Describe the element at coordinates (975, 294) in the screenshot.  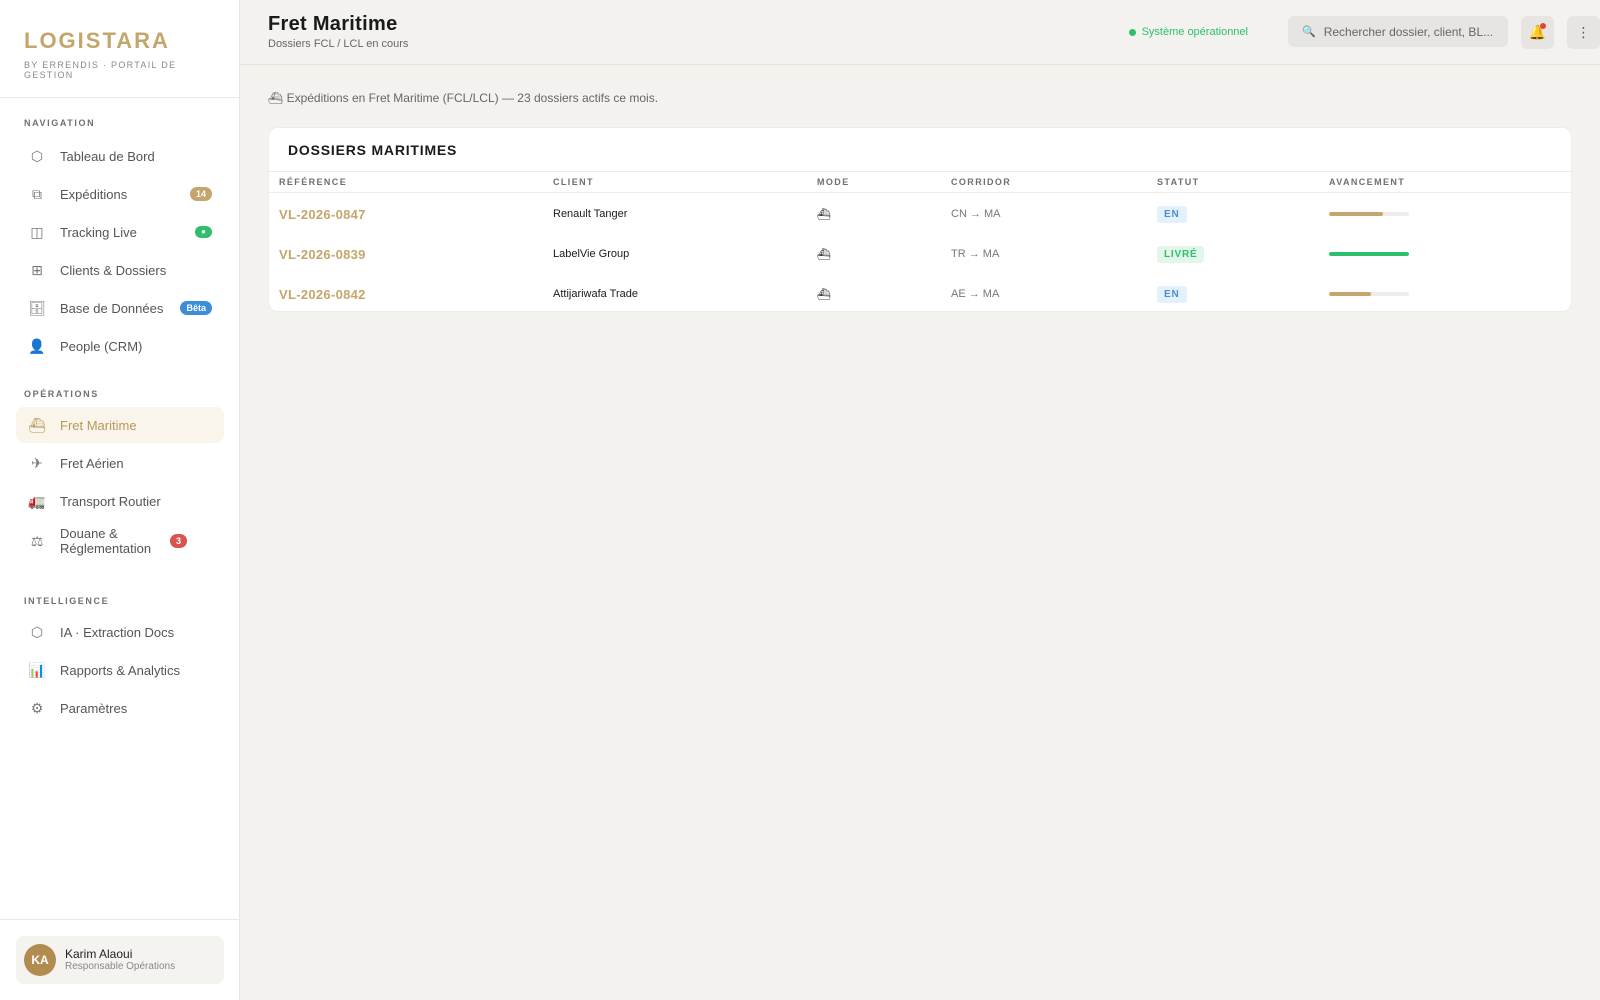
I see `corridor: AE → MA` at that location.